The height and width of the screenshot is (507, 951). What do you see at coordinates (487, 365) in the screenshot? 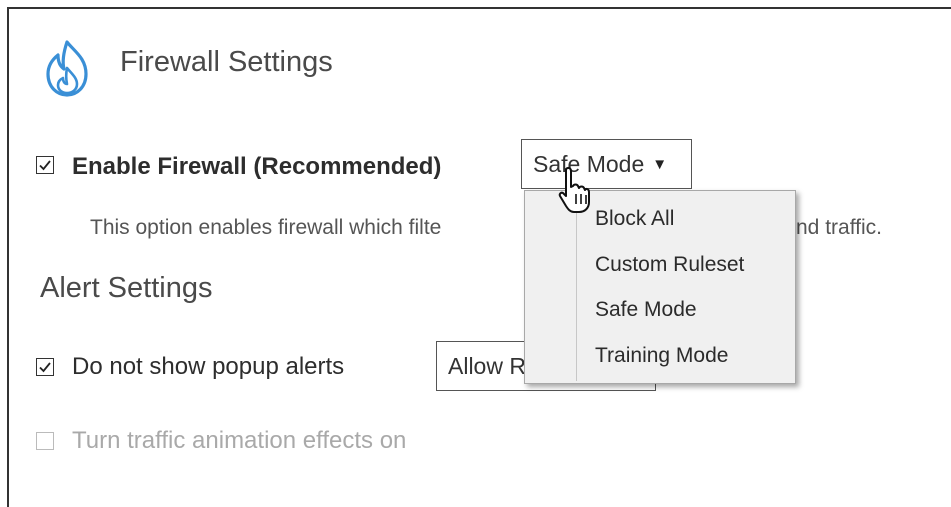
I see `popup-alert-action-value: Allow R` at bounding box center [487, 365].